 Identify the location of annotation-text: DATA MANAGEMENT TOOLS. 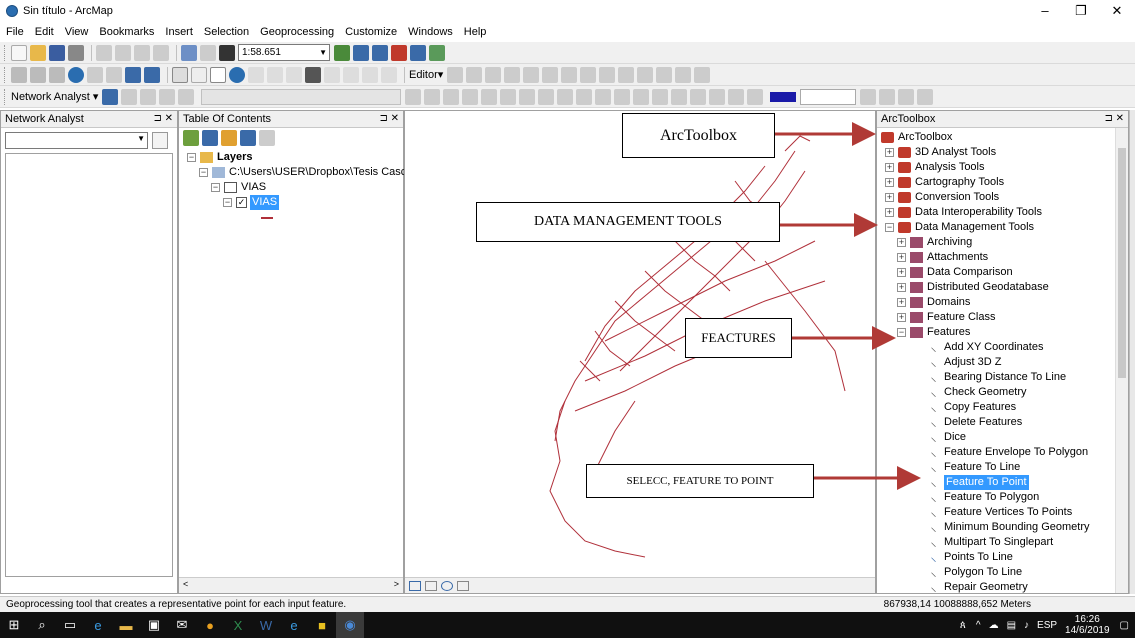
(628, 221).